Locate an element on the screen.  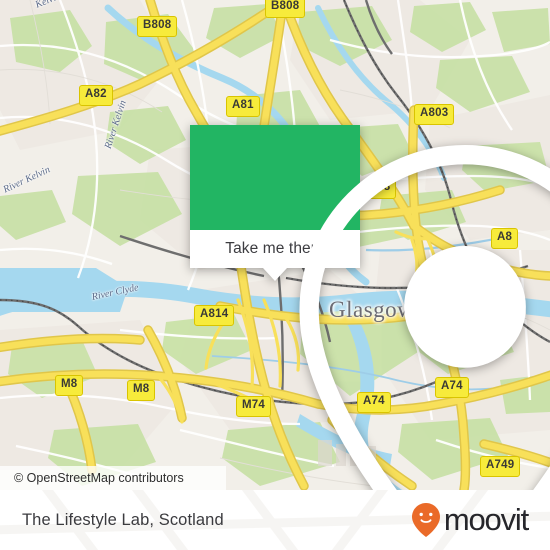
map-attribution: © OpenStreetMap contributors is located at coordinates (113, 478).